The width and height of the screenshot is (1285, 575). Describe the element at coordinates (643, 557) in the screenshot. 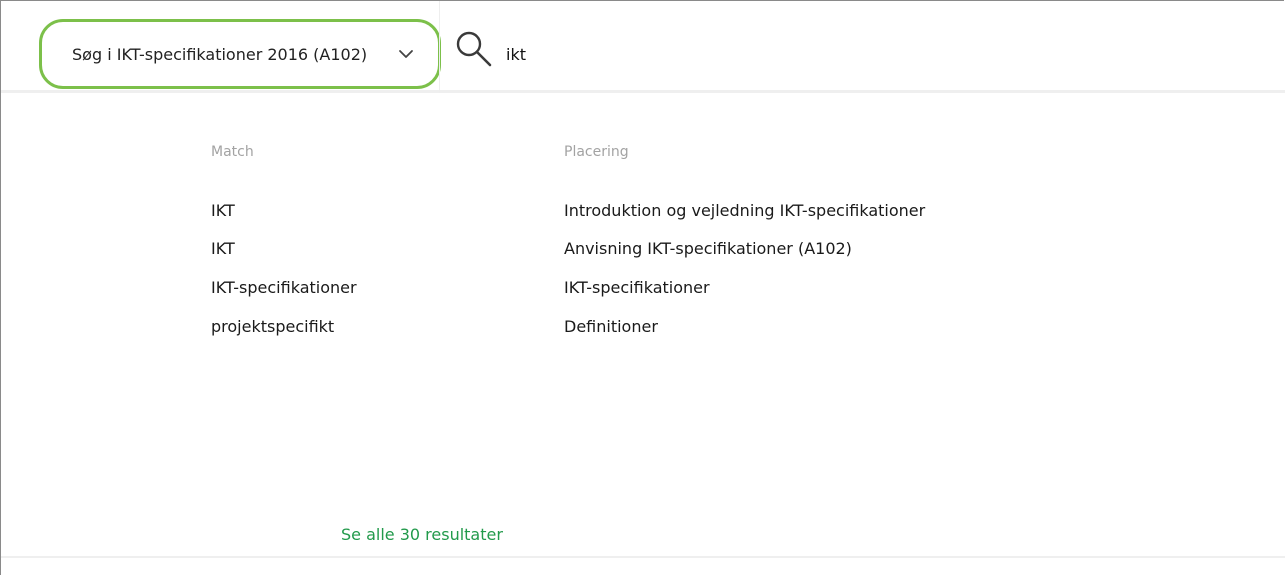

I see `panel-bottom-divider` at that location.